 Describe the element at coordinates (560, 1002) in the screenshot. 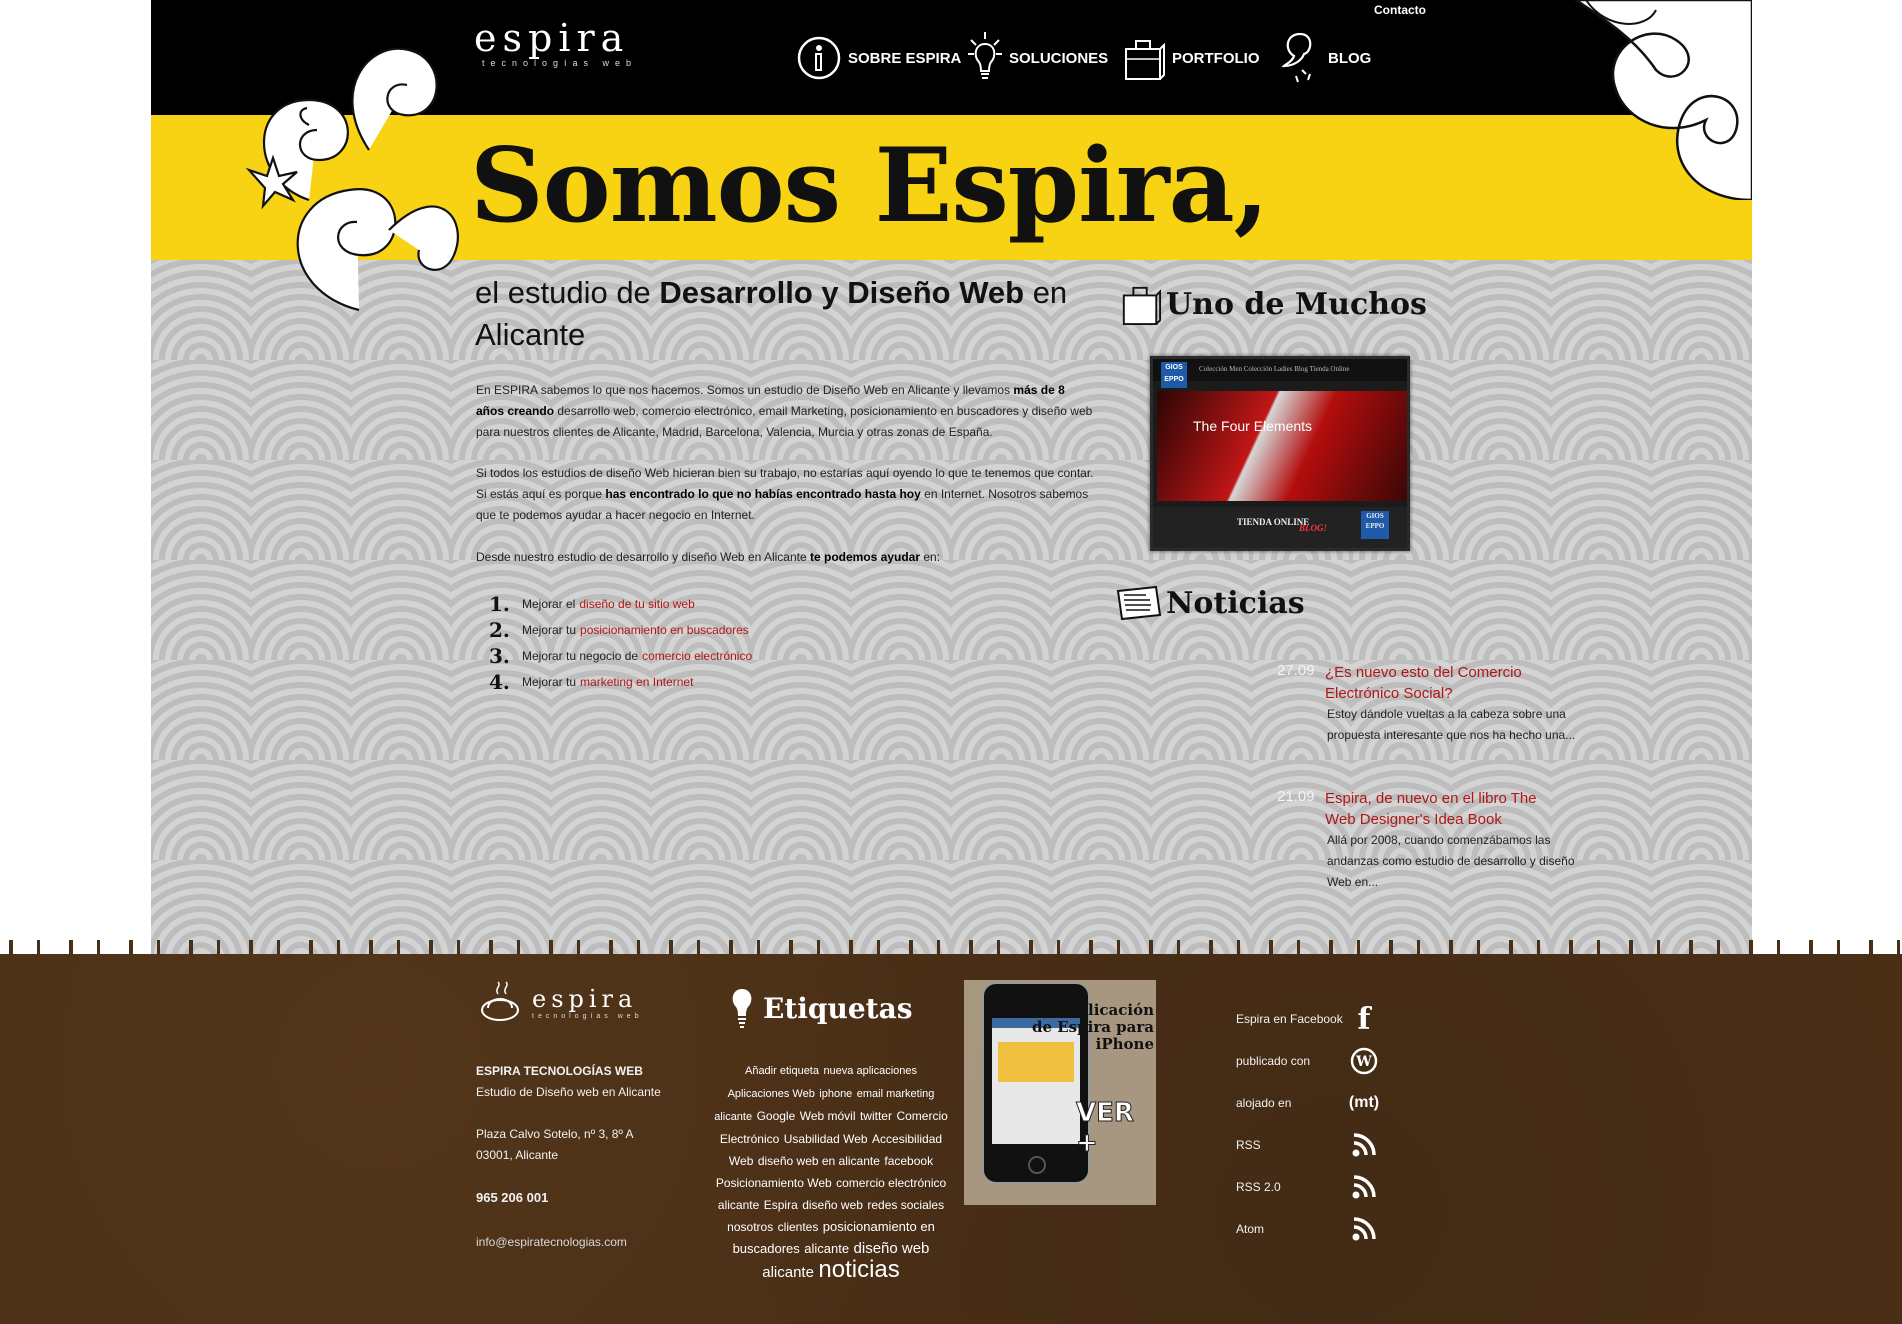

I see `footer-logo: espira tecnologías web` at that location.